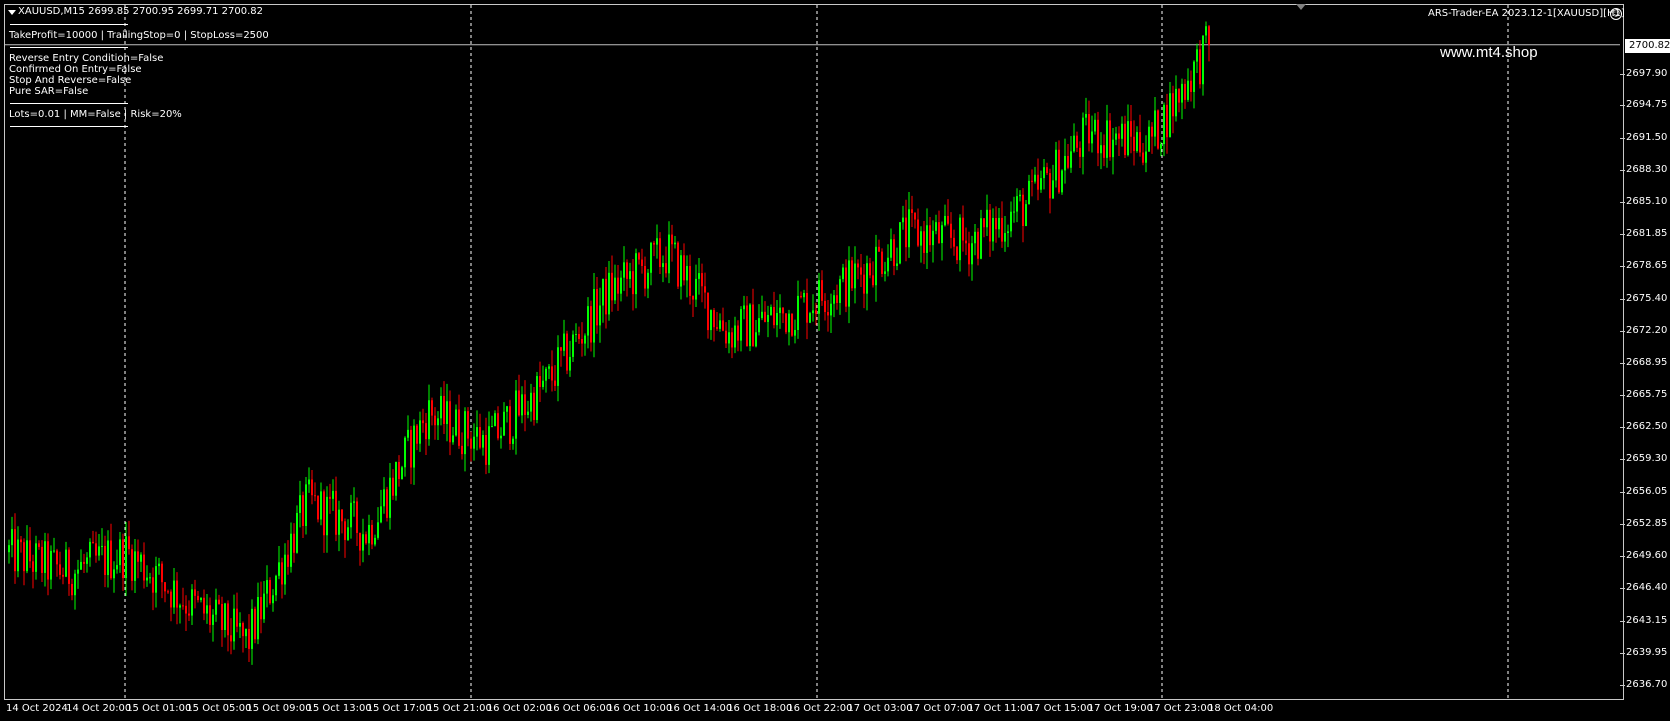  What do you see at coordinates (1616, 14) in the screenshot?
I see `smiley-icon: ☺` at bounding box center [1616, 14].